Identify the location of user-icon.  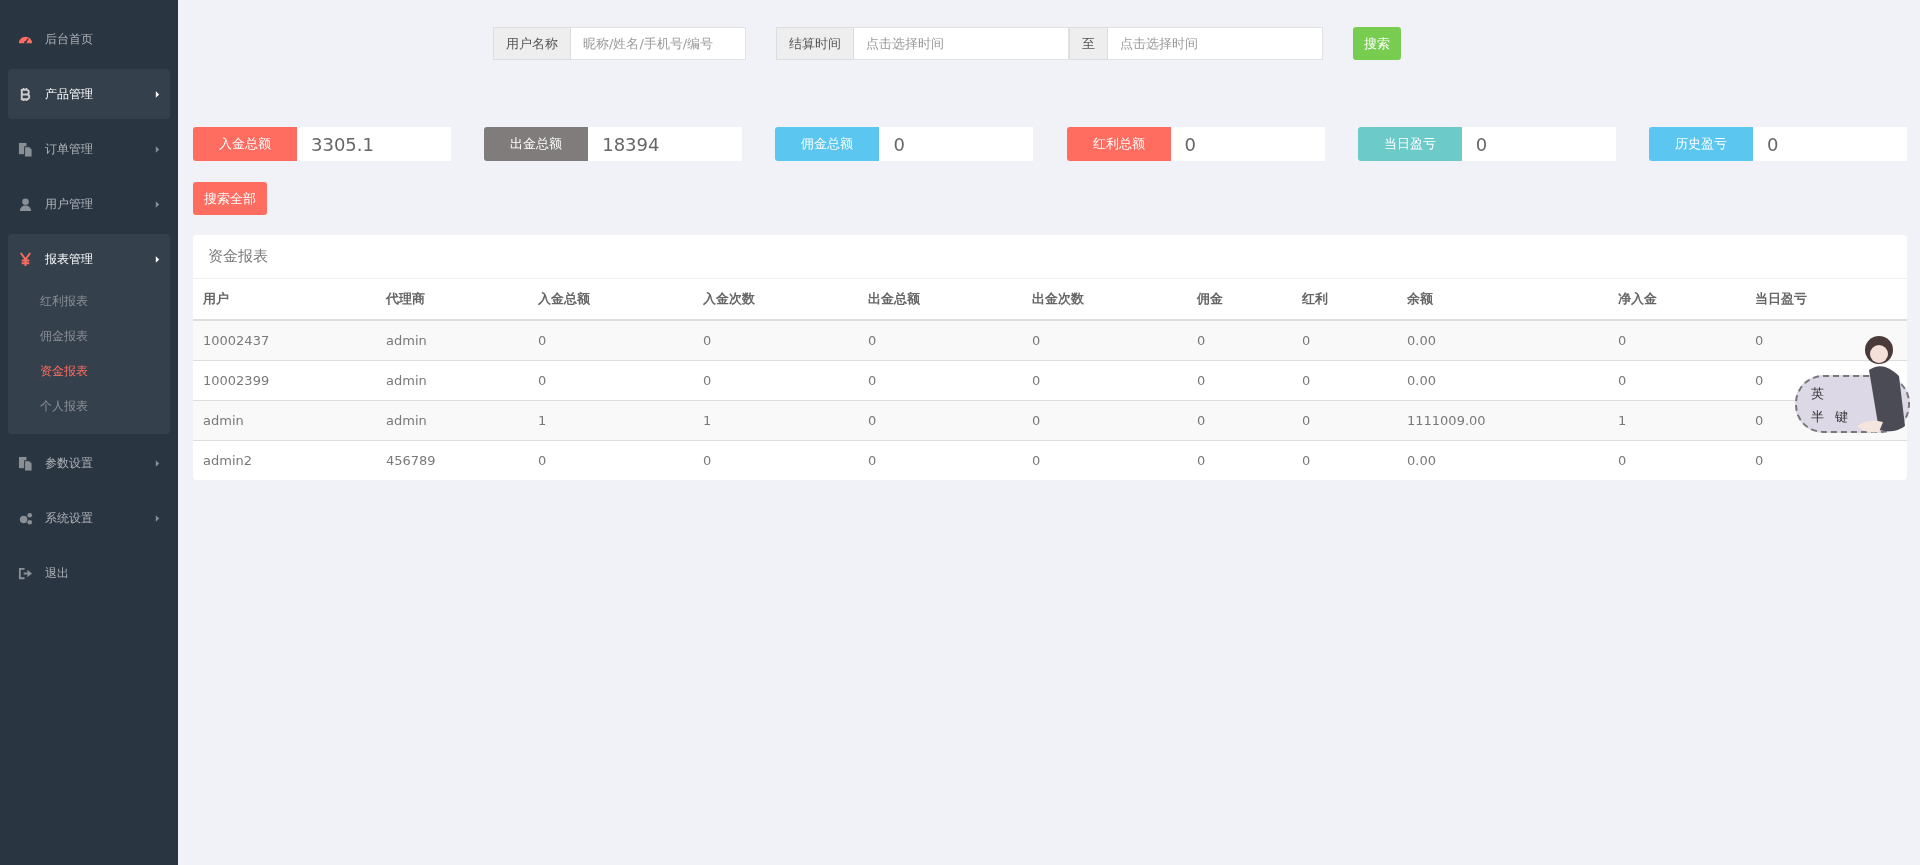
(25, 204).